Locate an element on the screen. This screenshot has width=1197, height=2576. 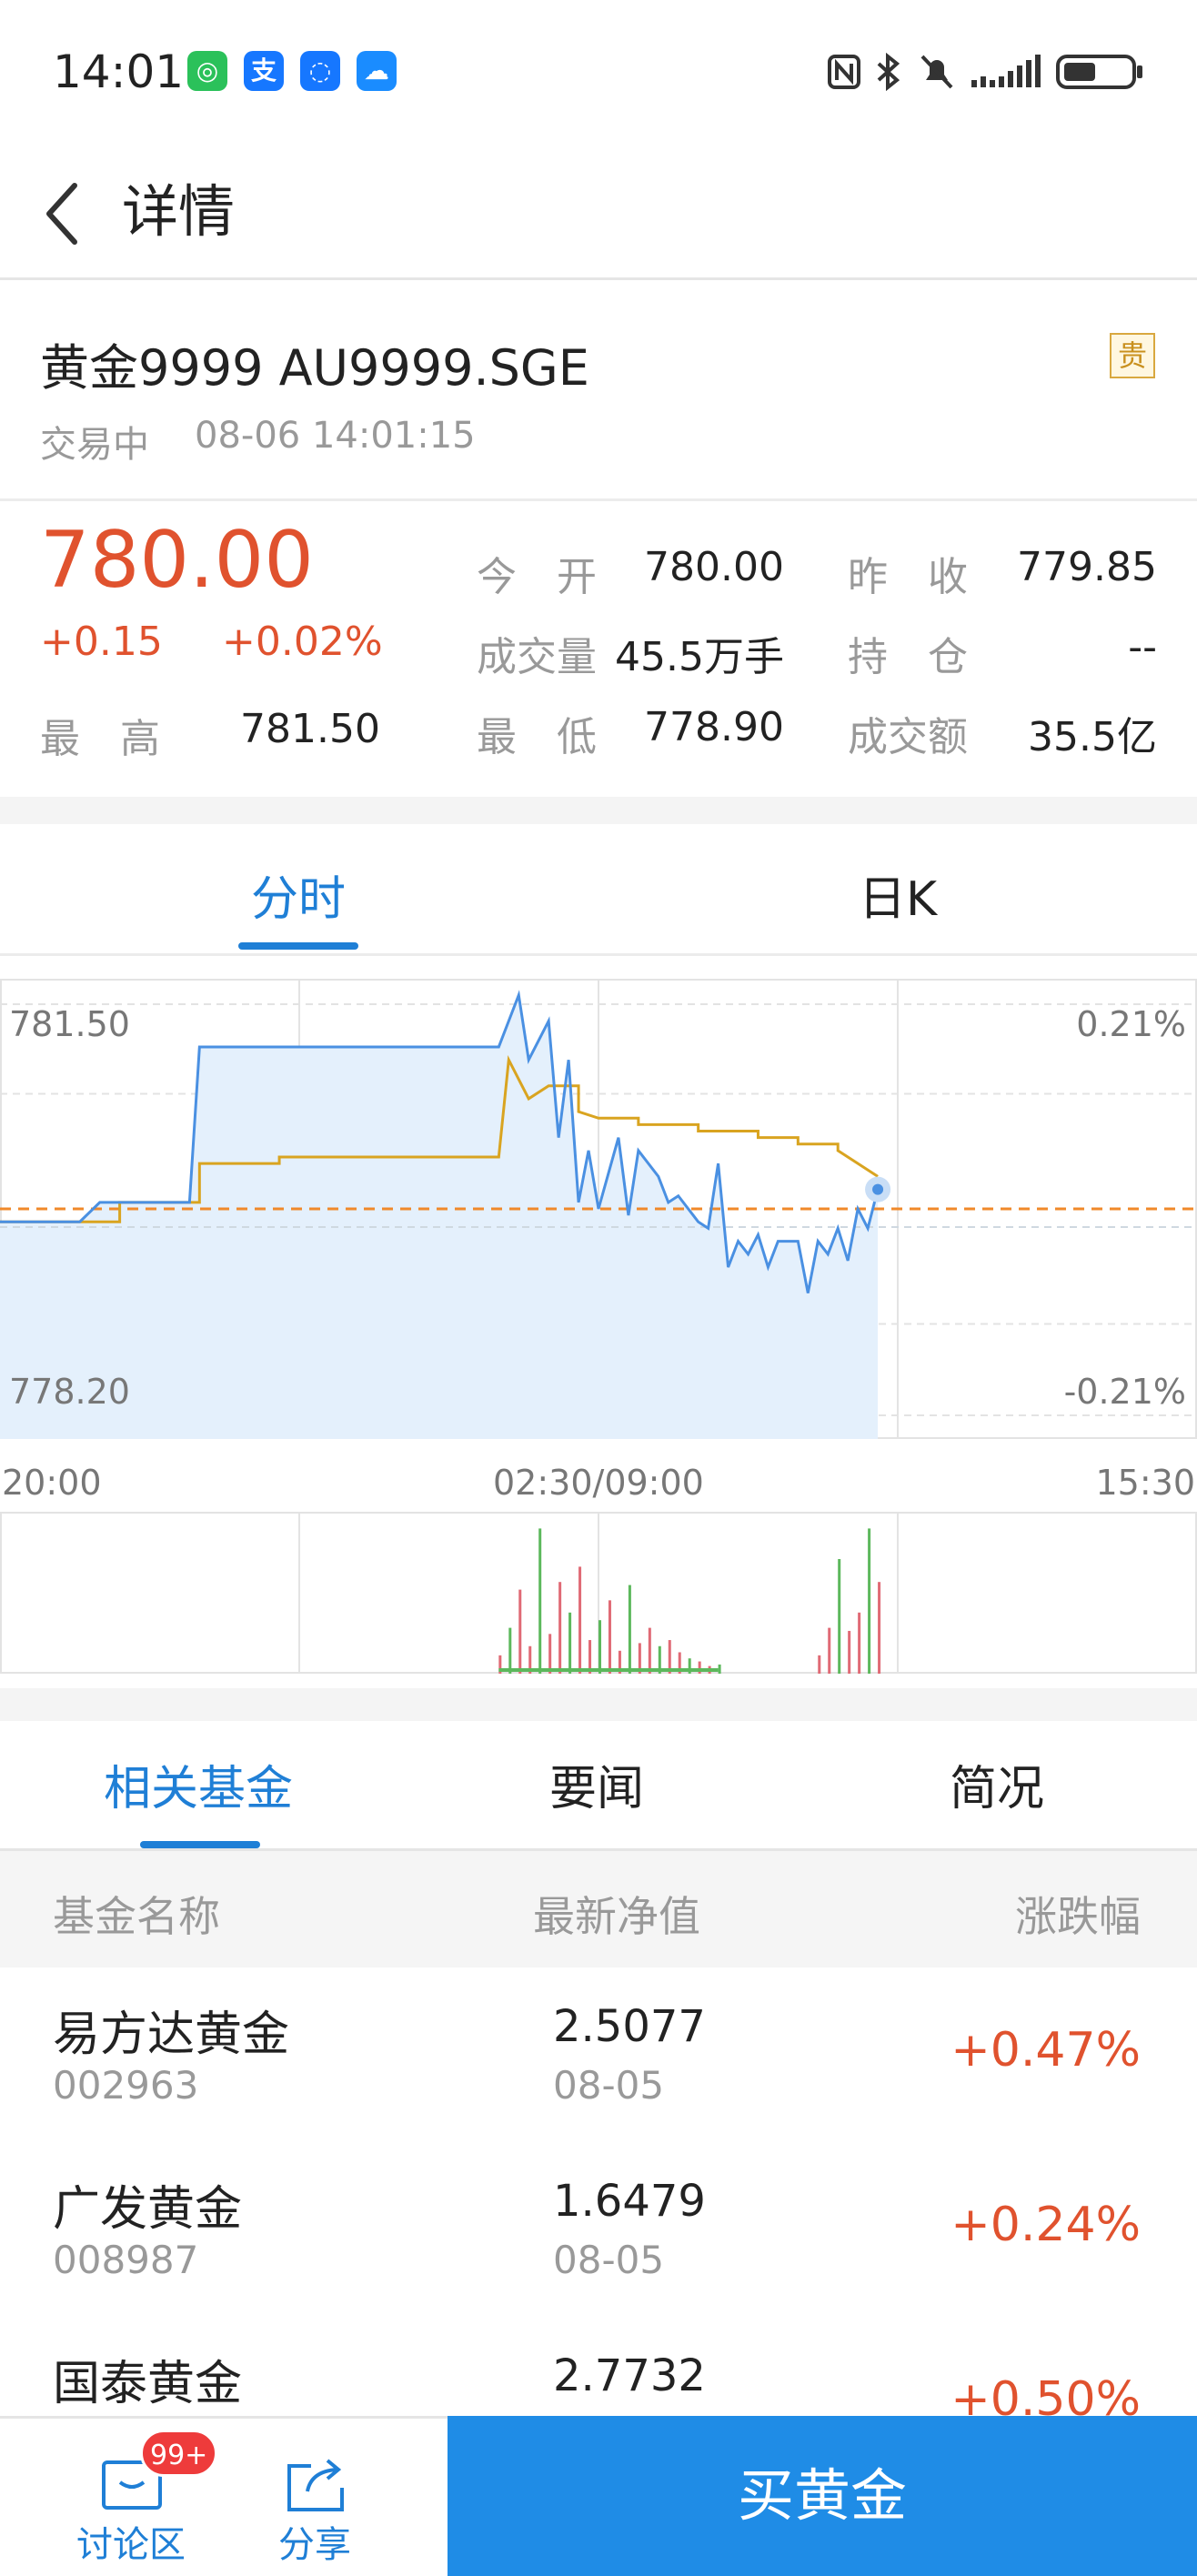
share-button: 分享 is located at coordinates (314, 2497).